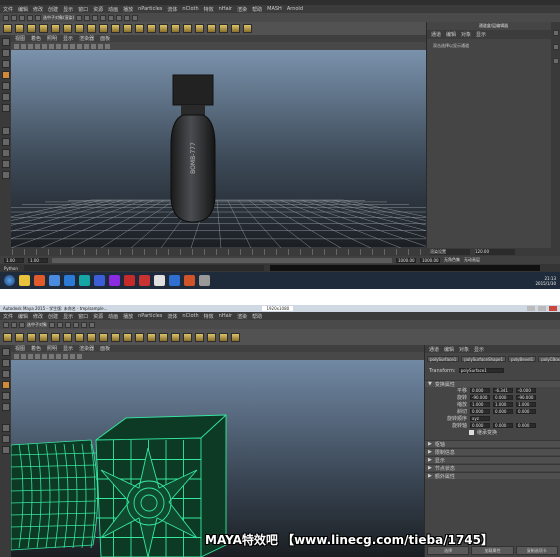 The width and height of the screenshot is (560, 557). Describe the element at coordinates (274, 9) in the screenshot. I see `menu-item: MASH` at that location.